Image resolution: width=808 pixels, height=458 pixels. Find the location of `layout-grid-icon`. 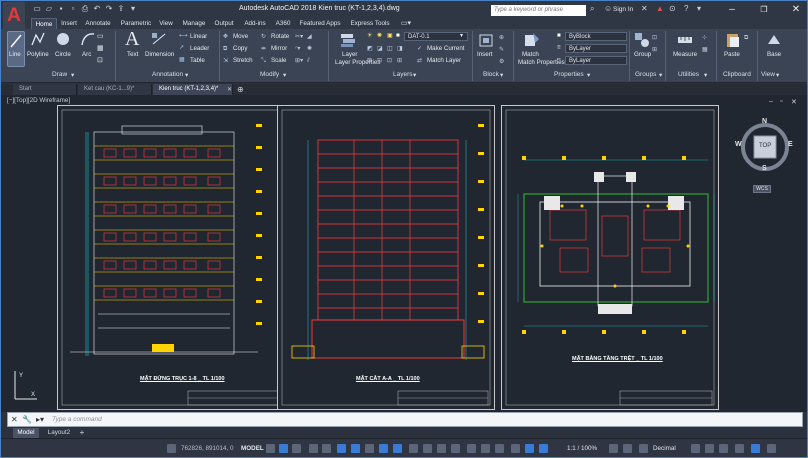

layout-grid-icon is located at coordinates (171, 448).